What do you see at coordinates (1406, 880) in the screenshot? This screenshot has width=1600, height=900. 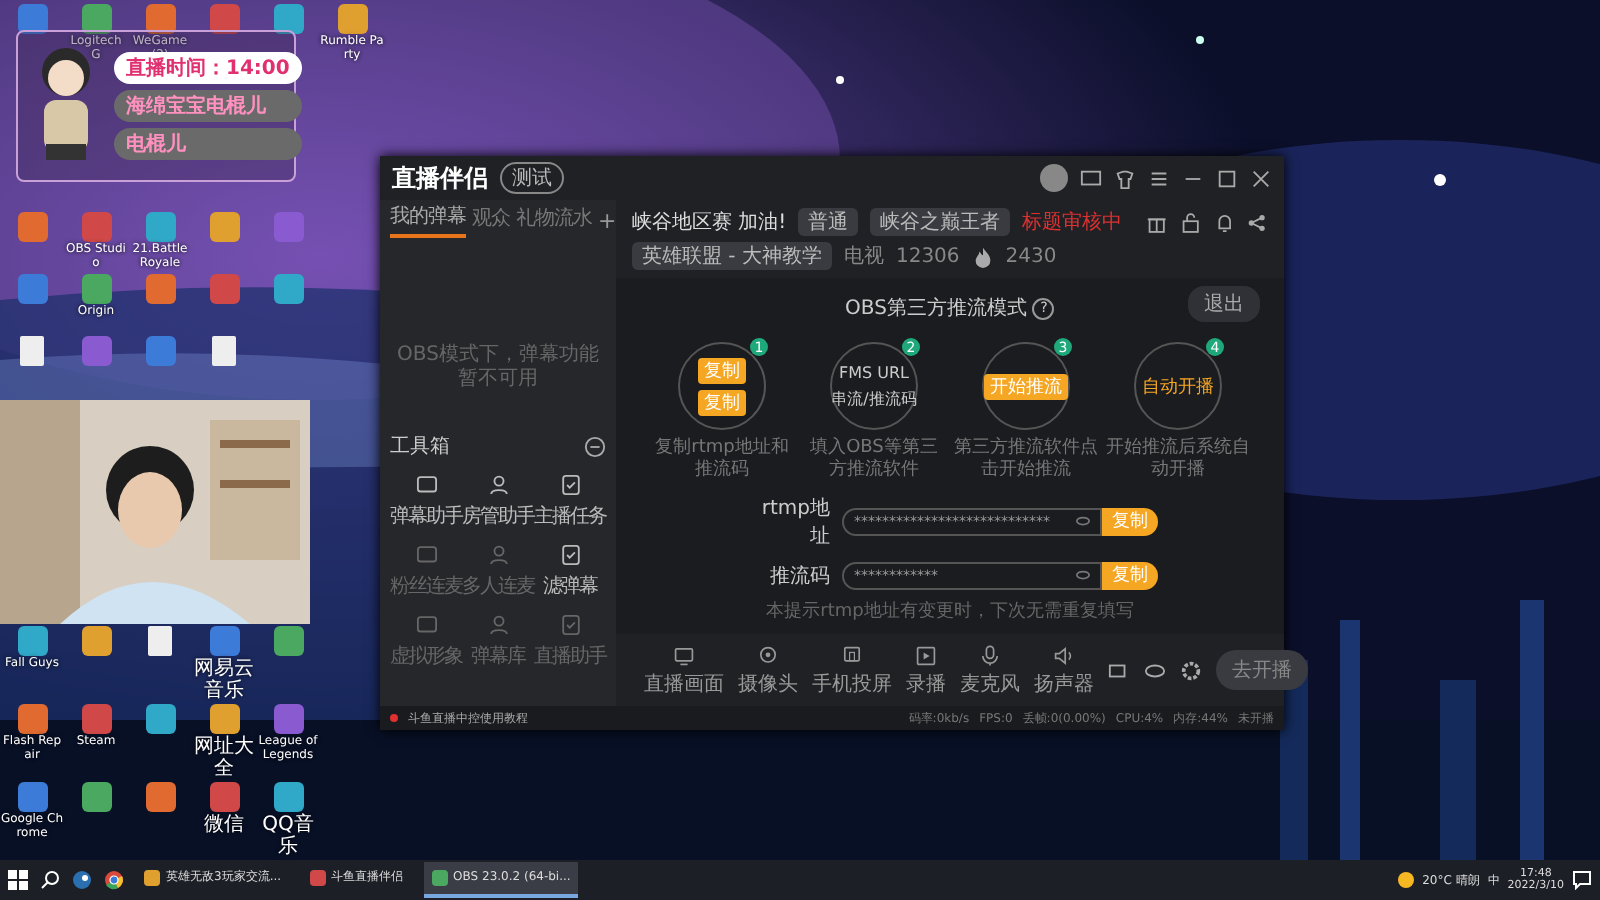 I see `weather-icon` at bounding box center [1406, 880].